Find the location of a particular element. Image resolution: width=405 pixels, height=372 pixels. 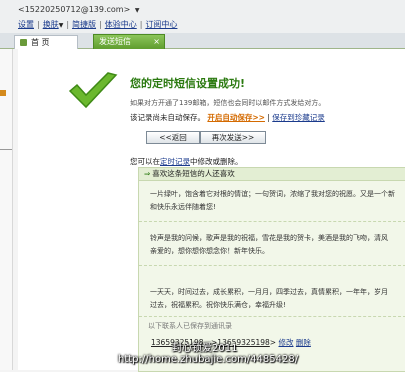

view-prefix: 您可以在 is located at coordinates (145, 161).